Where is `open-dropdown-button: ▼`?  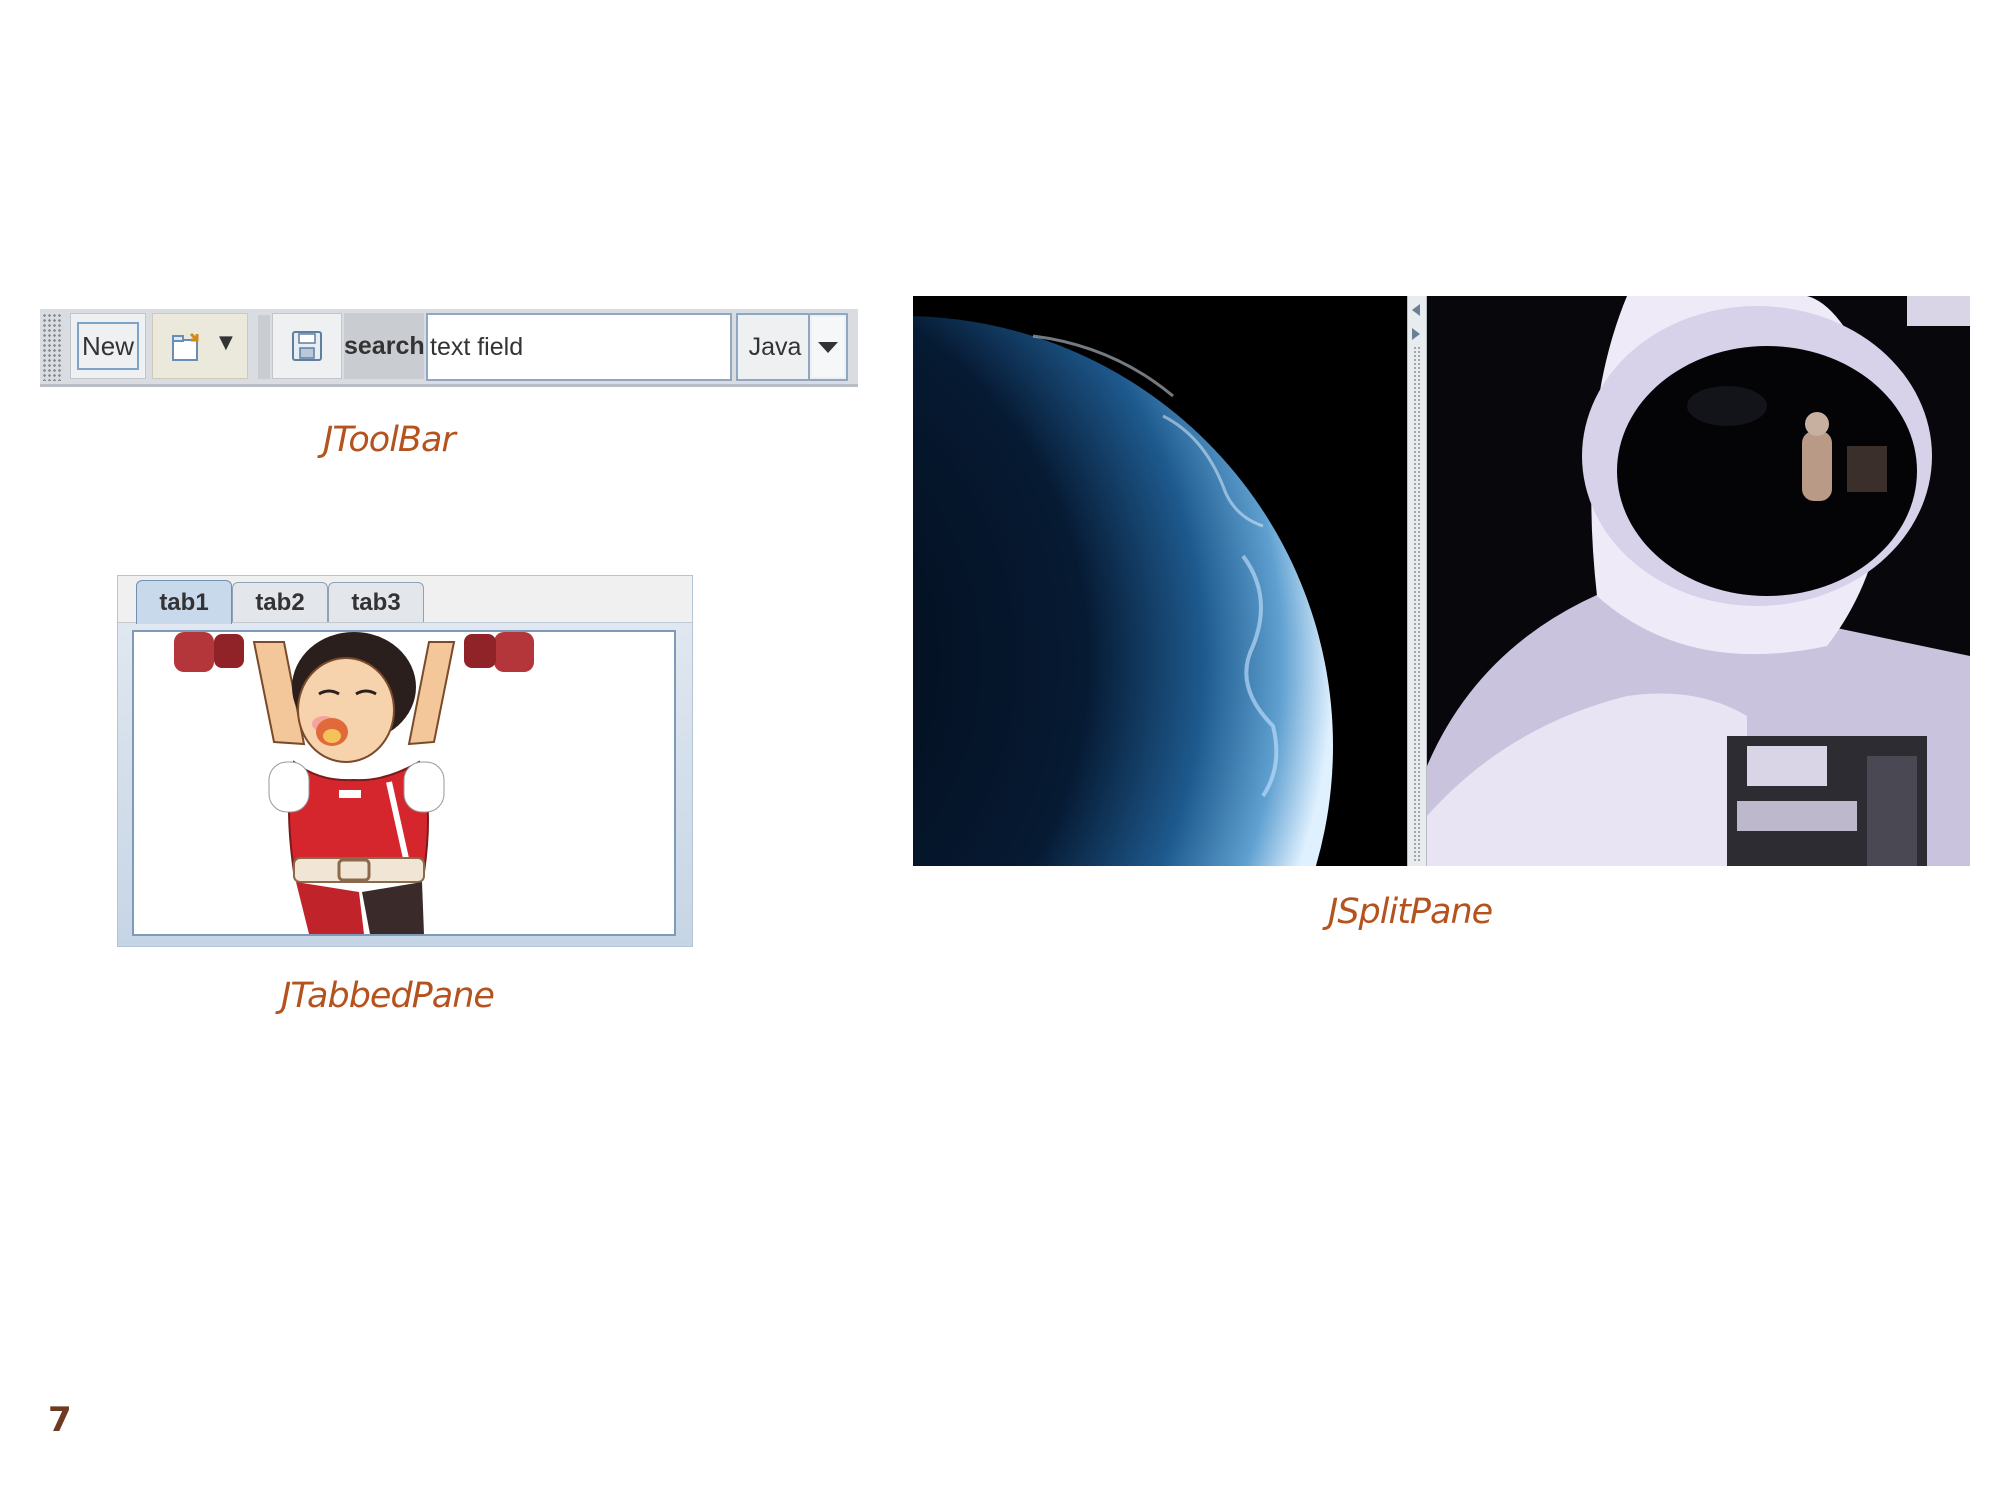
open-dropdown-button: ▼ is located at coordinates (200, 346).